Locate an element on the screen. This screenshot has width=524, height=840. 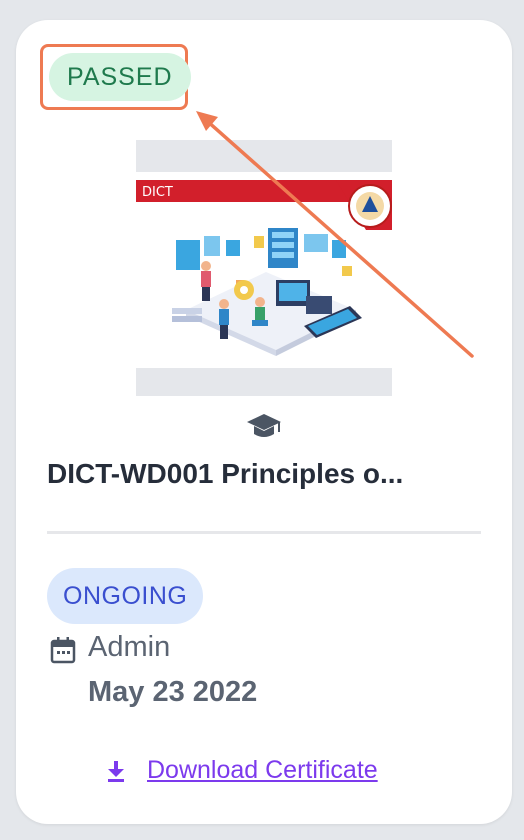
author-label: Admin is located at coordinates (129, 647).